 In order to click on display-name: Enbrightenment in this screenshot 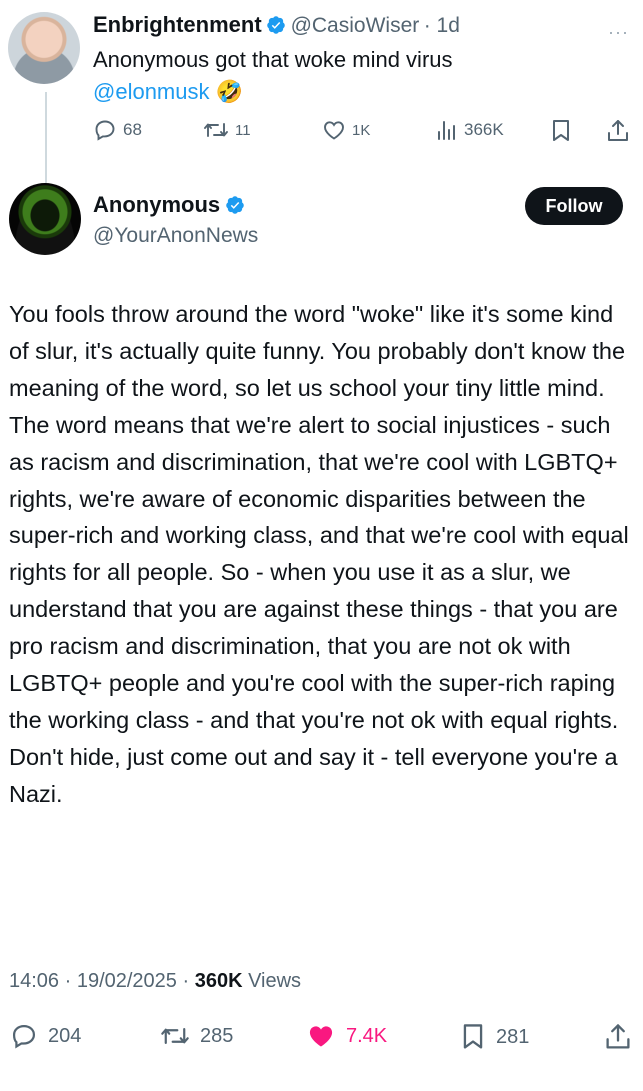, I will do `click(177, 24)`.